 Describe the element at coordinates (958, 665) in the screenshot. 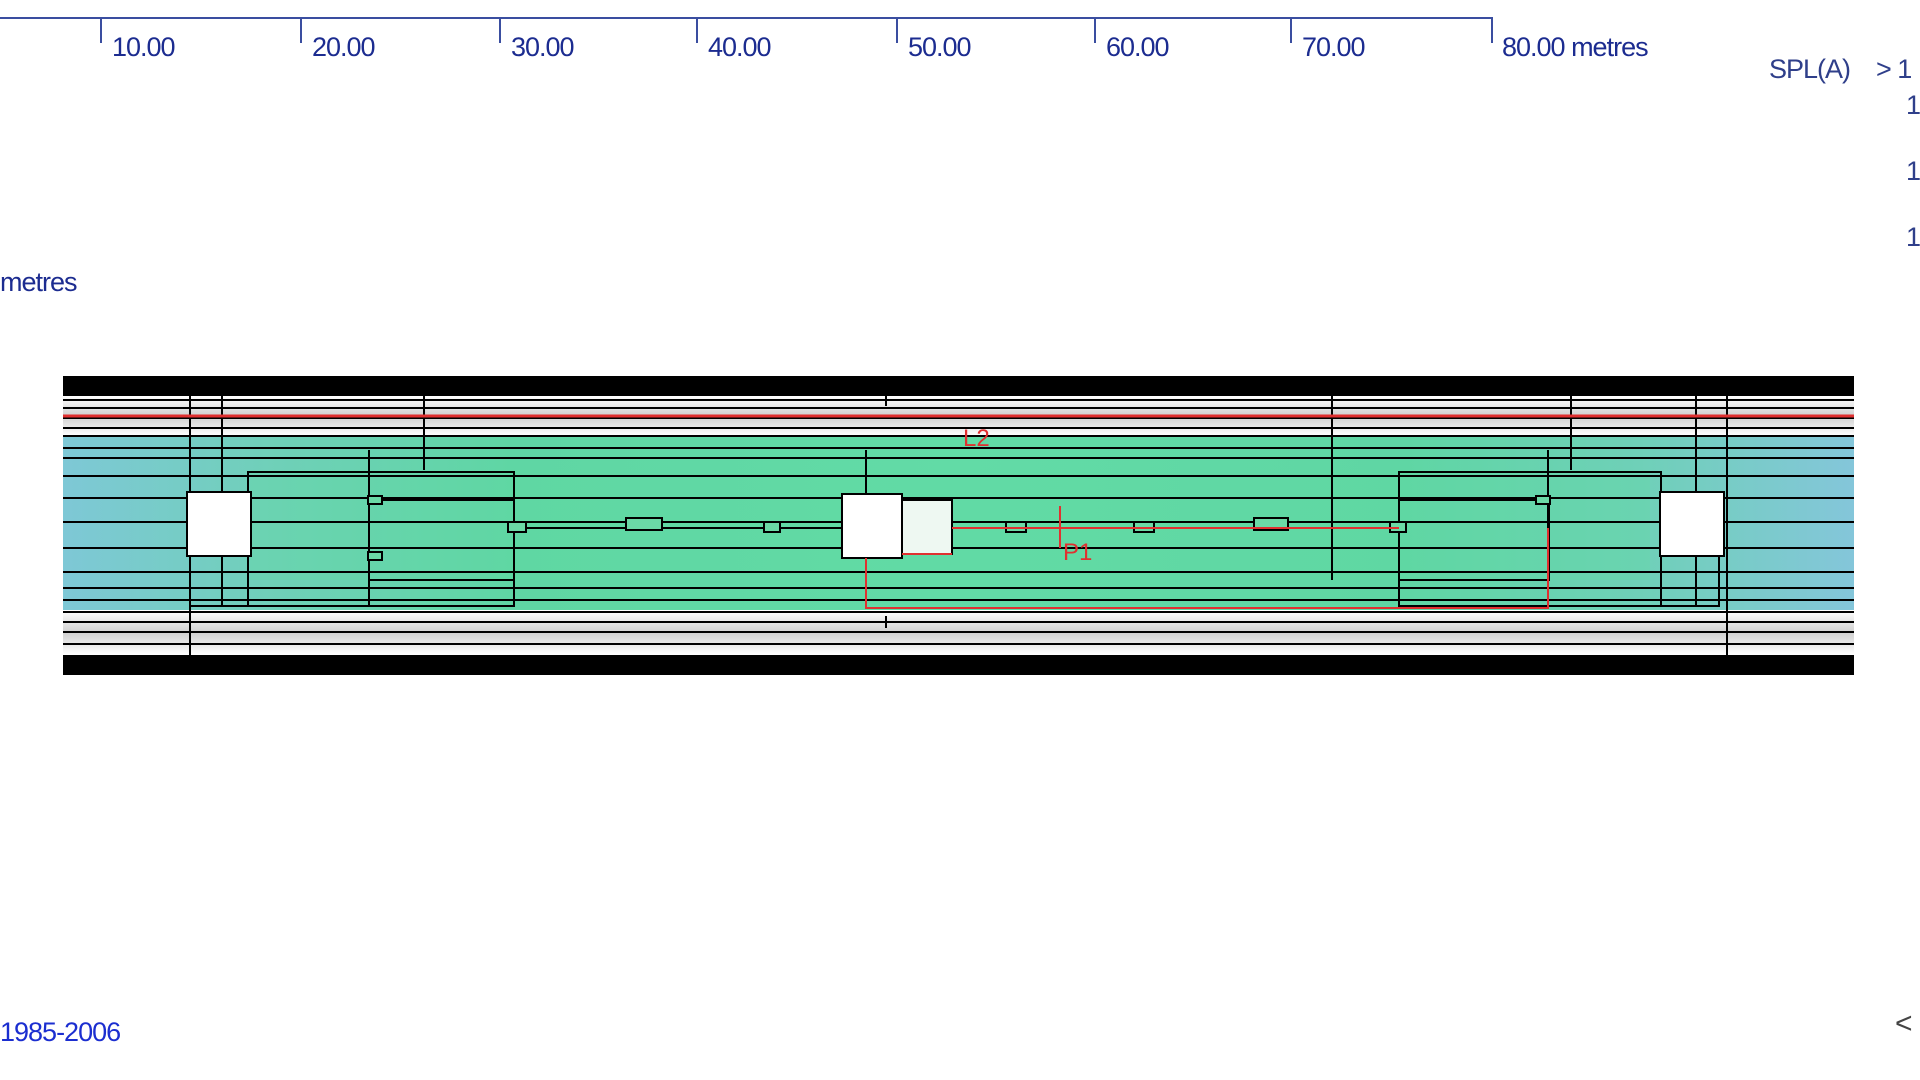

I see `bottom-wall` at that location.